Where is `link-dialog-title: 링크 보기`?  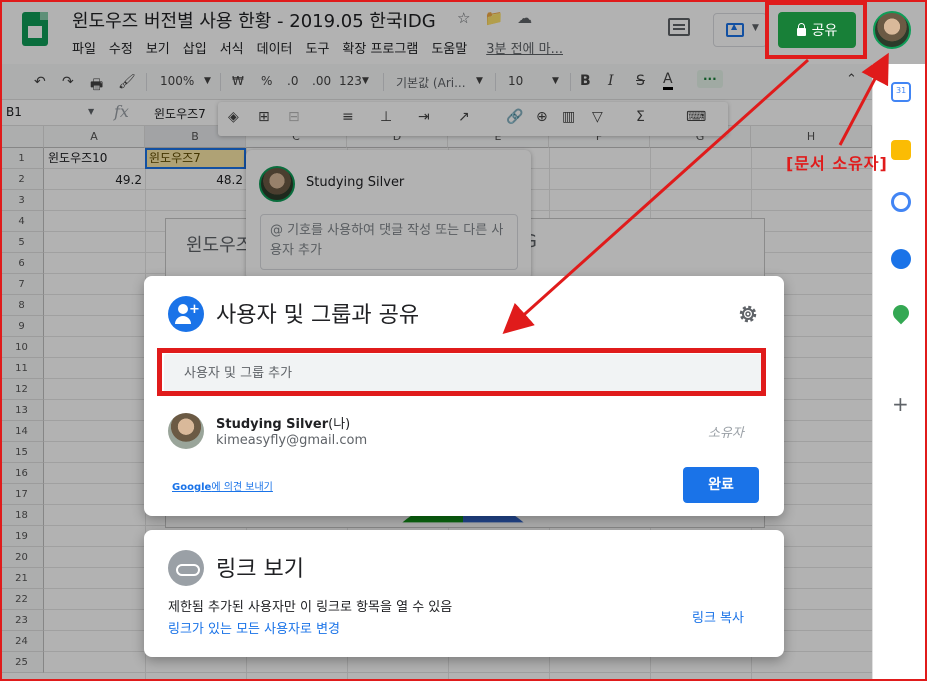 link-dialog-title: 링크 보기 is located at coordinates (260, 569).